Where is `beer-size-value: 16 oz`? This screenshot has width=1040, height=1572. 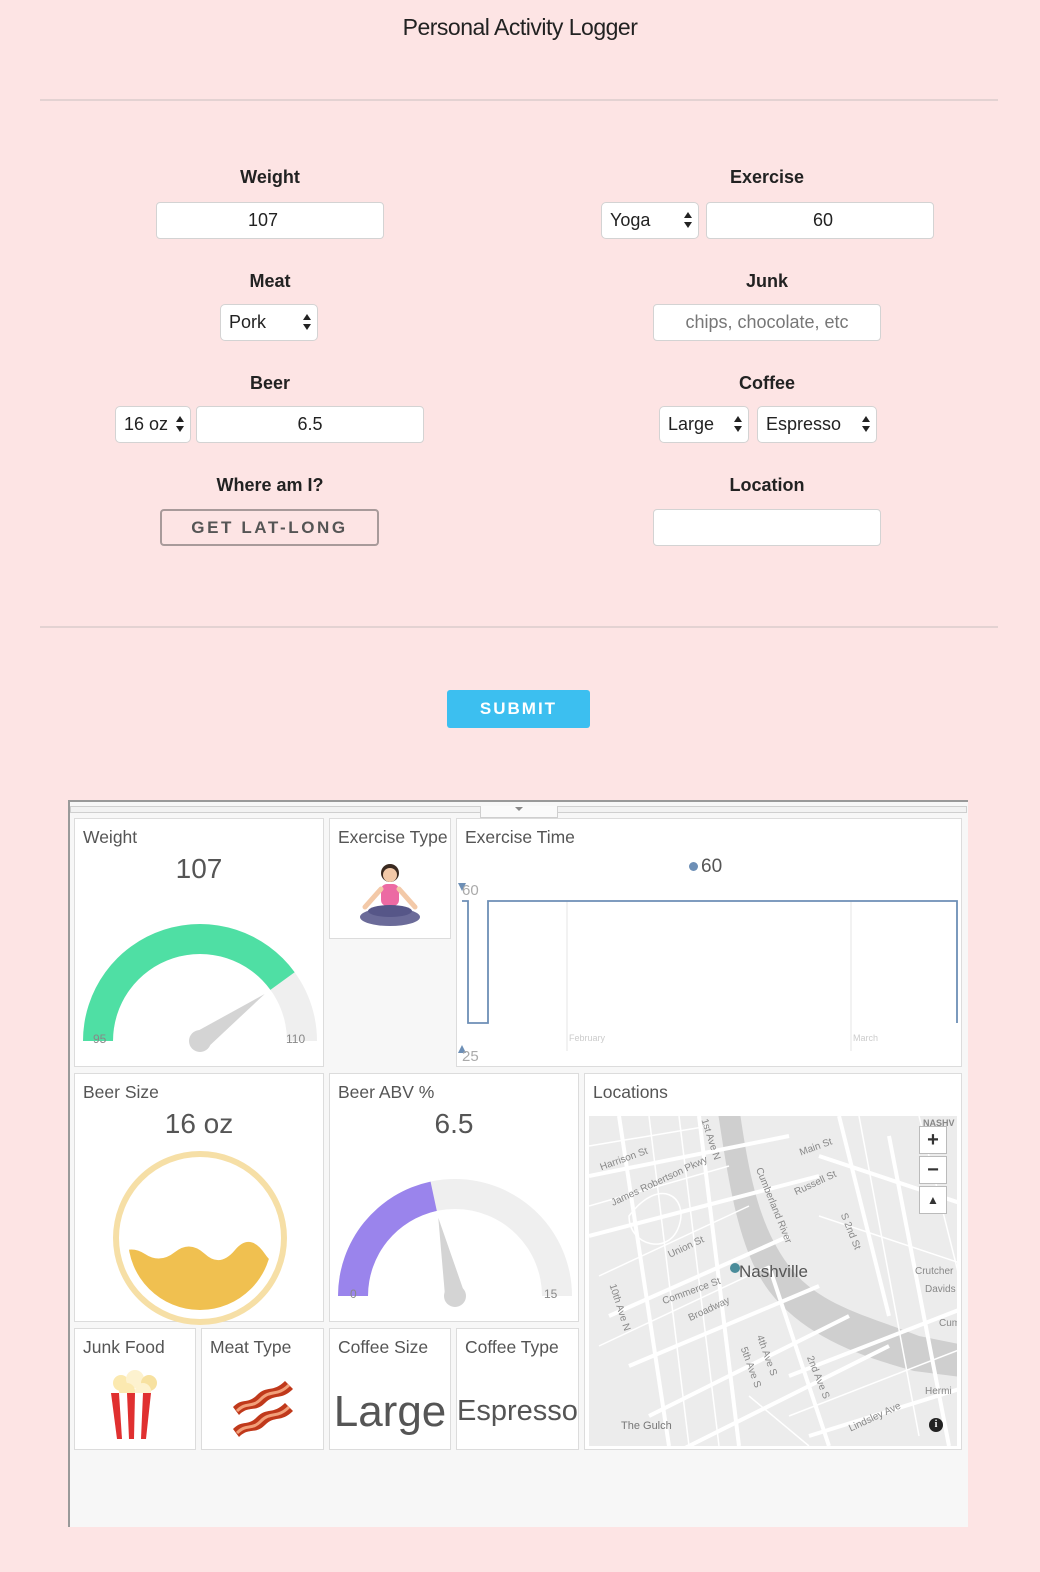 beer-size-value: 16 oz is located at coordinates (146, 424).